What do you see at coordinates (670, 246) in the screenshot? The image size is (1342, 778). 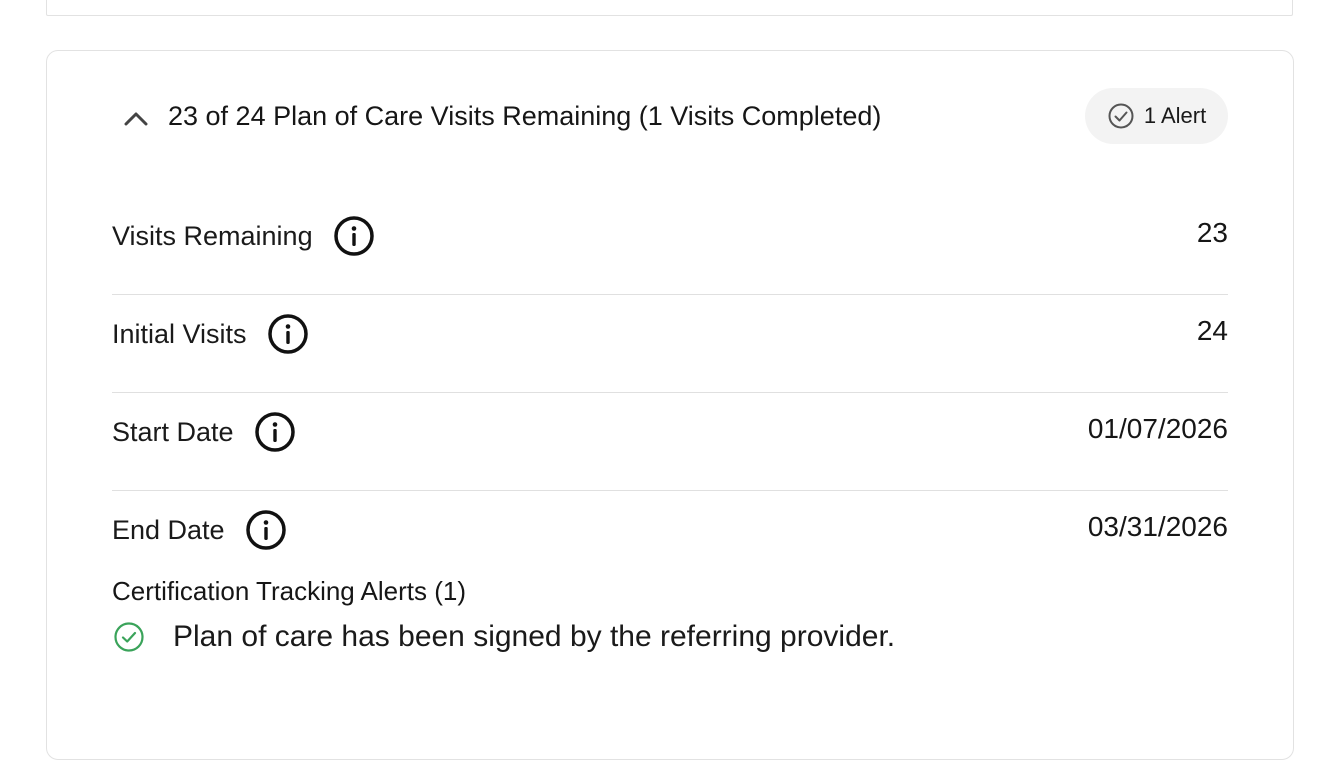 I see `detail-row-visits-remaining: Visits Remaining 23` at bounding box center [670, 246].